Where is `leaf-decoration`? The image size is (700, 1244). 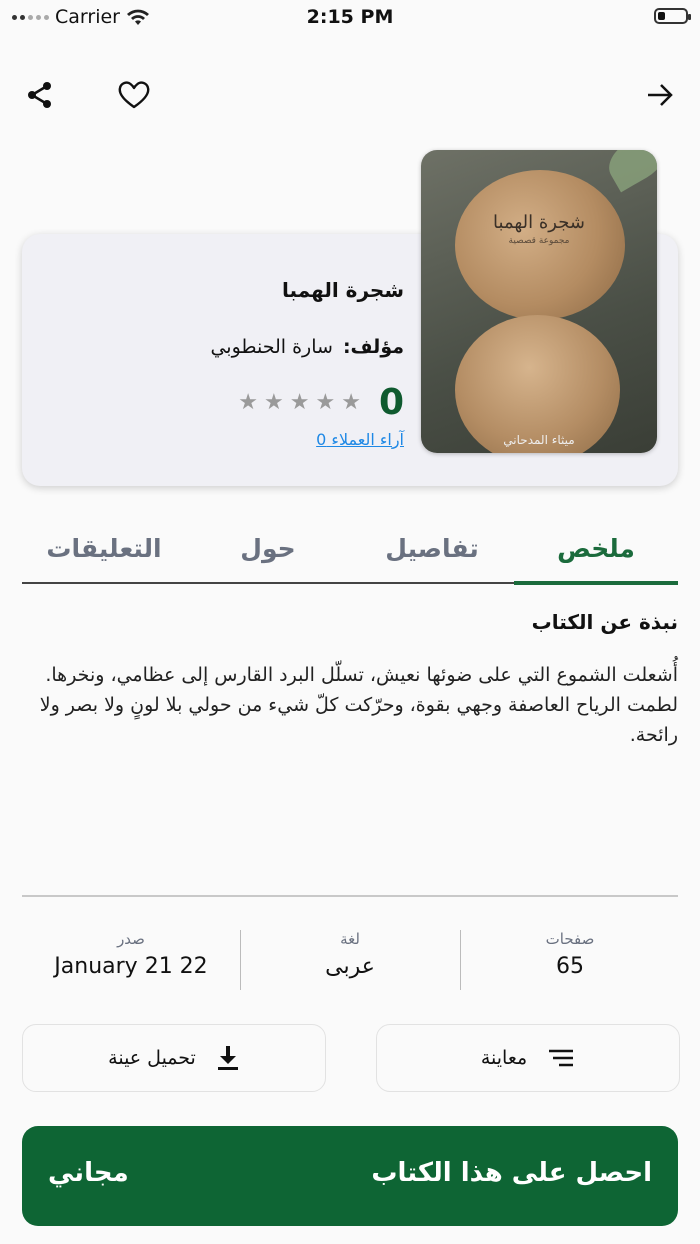 leaf-decoration is located at coordinates (629, 171).